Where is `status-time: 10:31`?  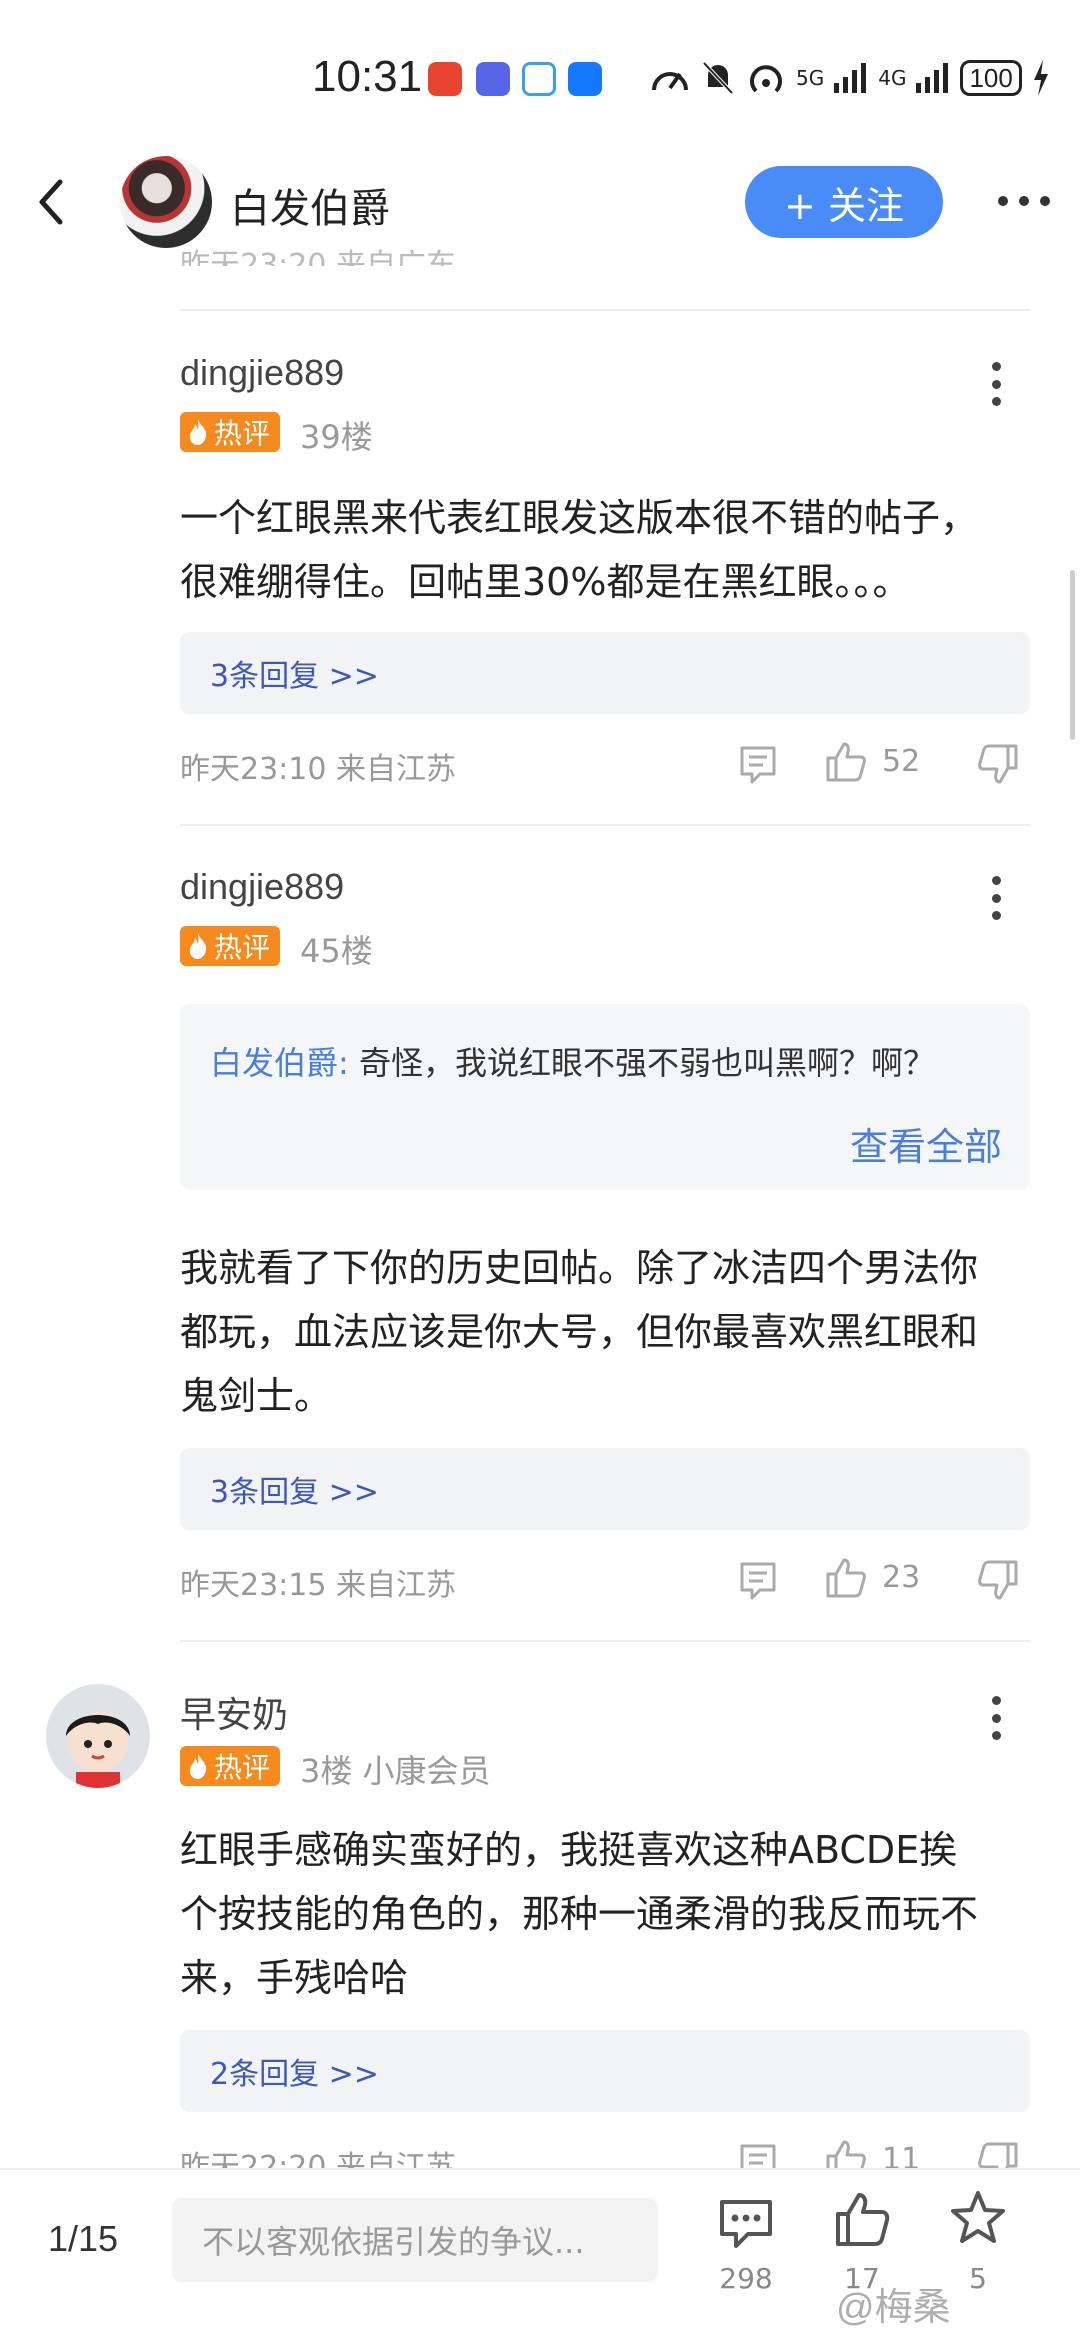 status-time: 10:31 is located at coordinates (367, 76).